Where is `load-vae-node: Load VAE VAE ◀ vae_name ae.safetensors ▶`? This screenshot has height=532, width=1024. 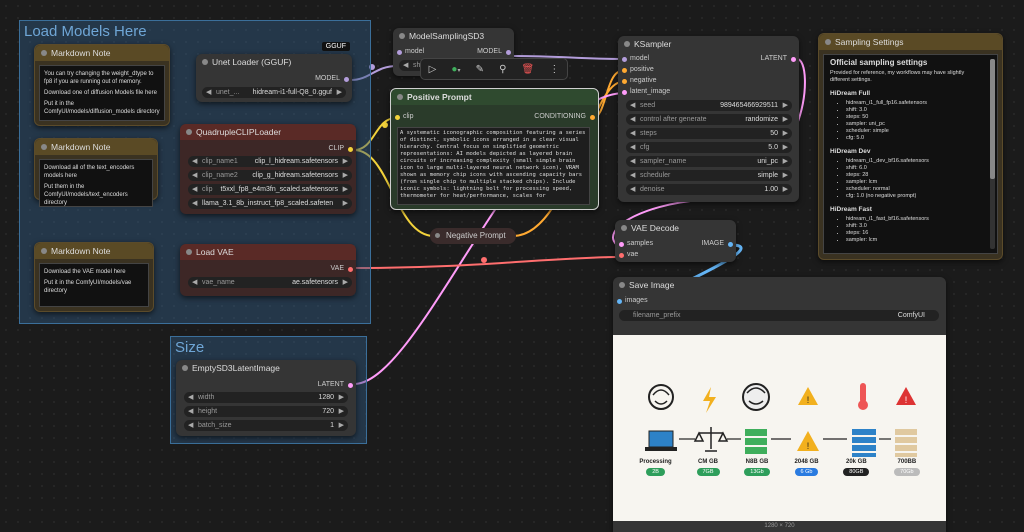
load-vae-node: Load VAE VAE ◀ vae_name ae.safetensors ▶ is located at coordinates (268, 270).